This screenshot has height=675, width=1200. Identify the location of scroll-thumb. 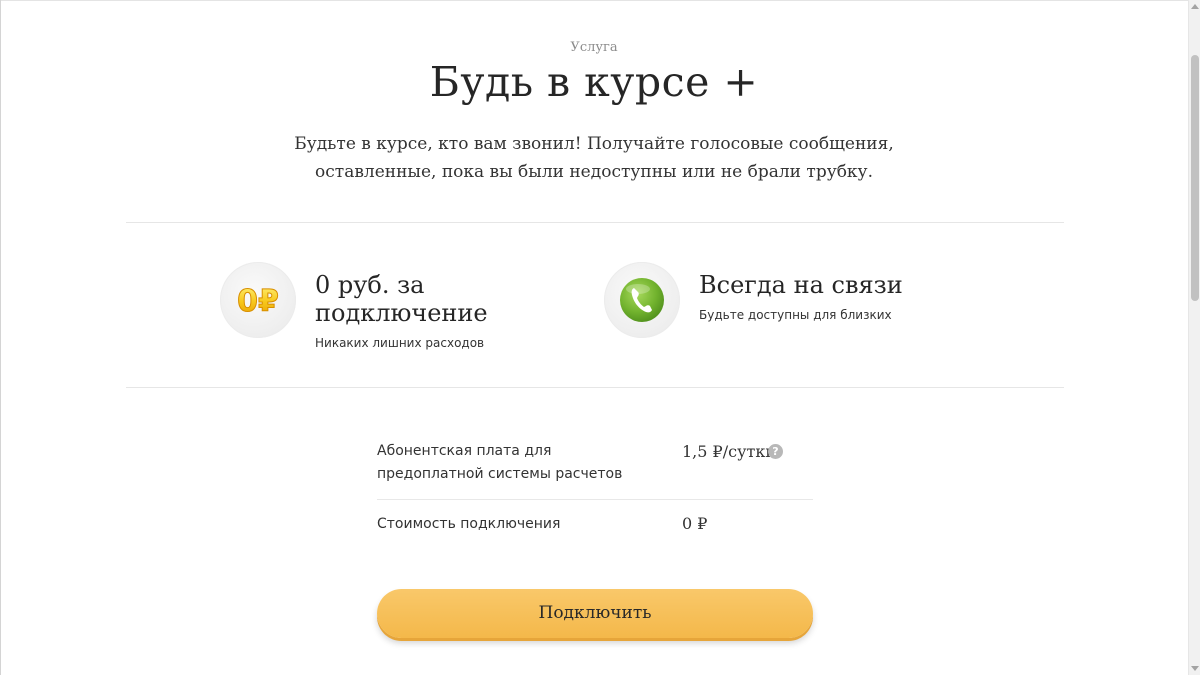
(1195, 178).